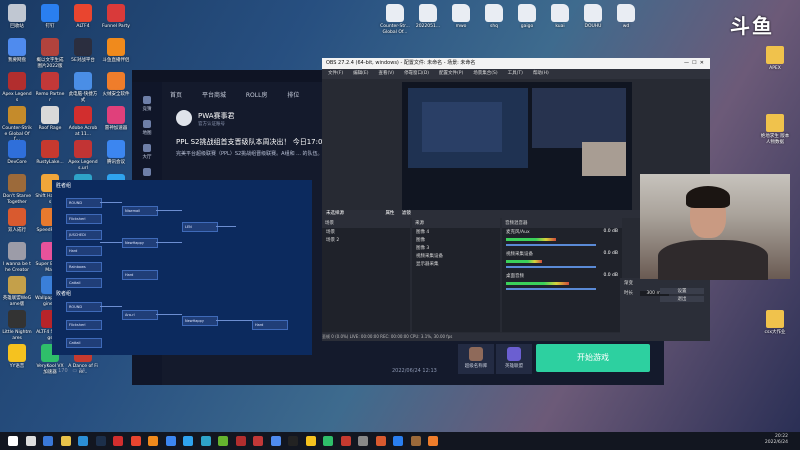 The image size is (800, 450). I want to click on desktop-folder-icon: APEX, so click(775, 59).